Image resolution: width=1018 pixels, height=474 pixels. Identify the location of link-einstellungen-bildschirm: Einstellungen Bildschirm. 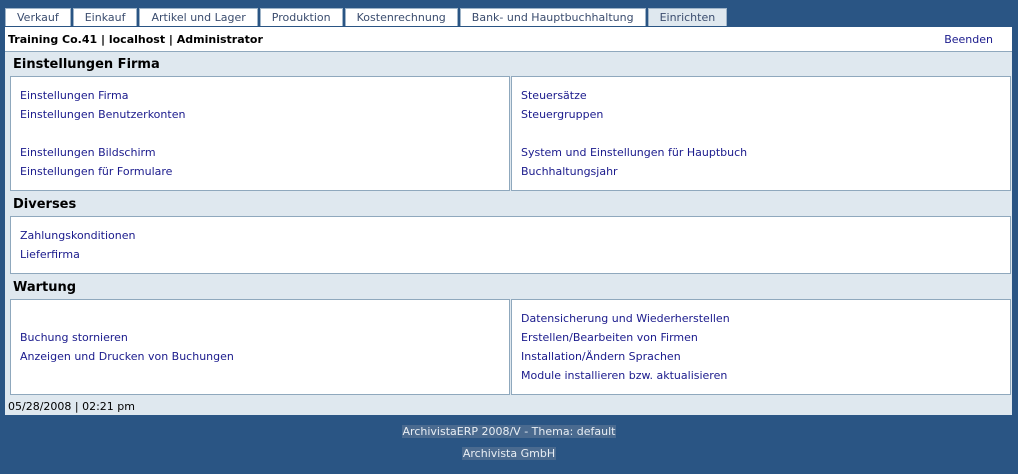
(88, 152).